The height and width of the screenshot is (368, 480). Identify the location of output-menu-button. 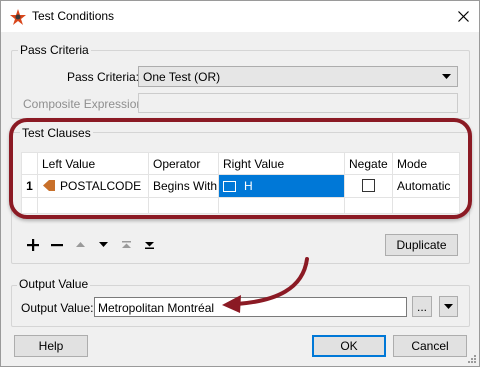
(448, 306).